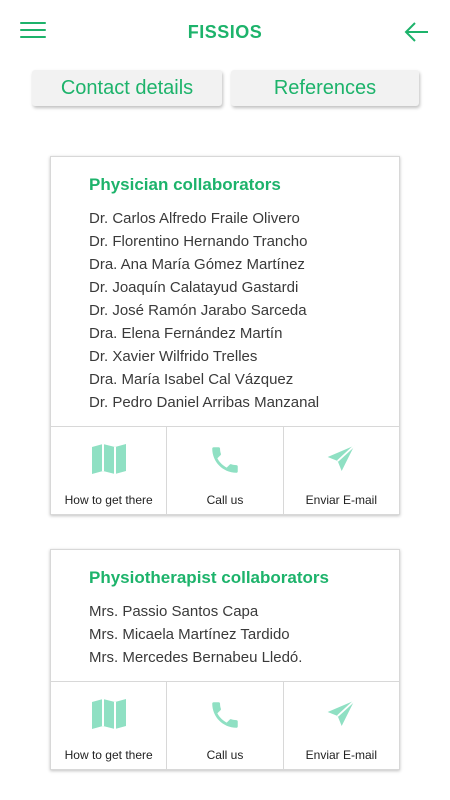  I want to click on card-title: Physician collaborators, so click(185, 184).